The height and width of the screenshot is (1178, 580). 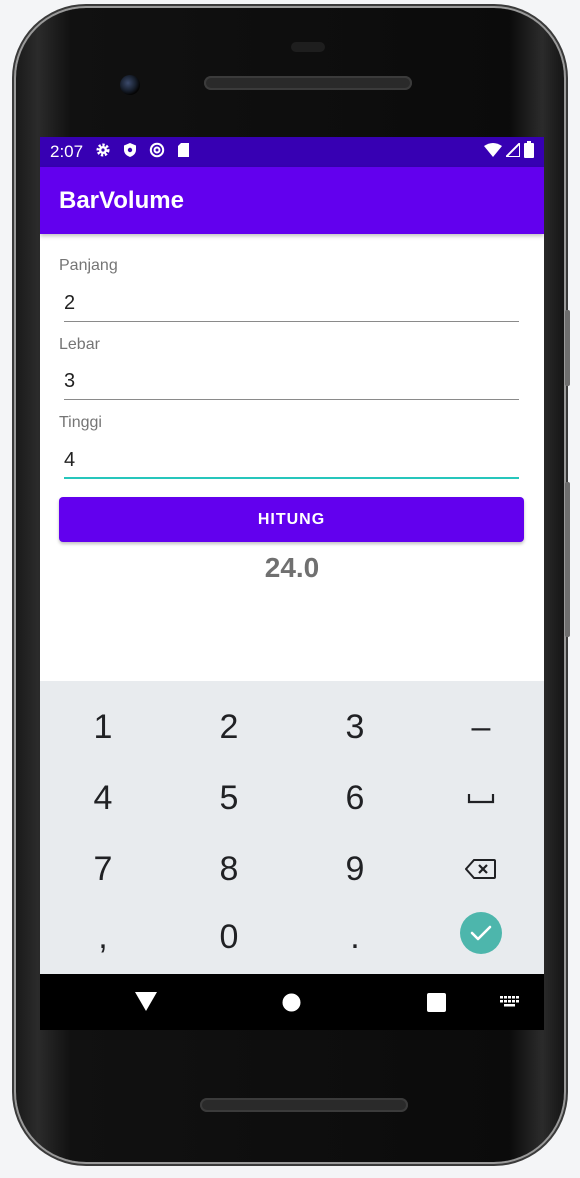 What do you see at coordinates (510, 1002) in the screenshot?
I see `keyboard-switch-icon` at bounding box center [510, 1002].